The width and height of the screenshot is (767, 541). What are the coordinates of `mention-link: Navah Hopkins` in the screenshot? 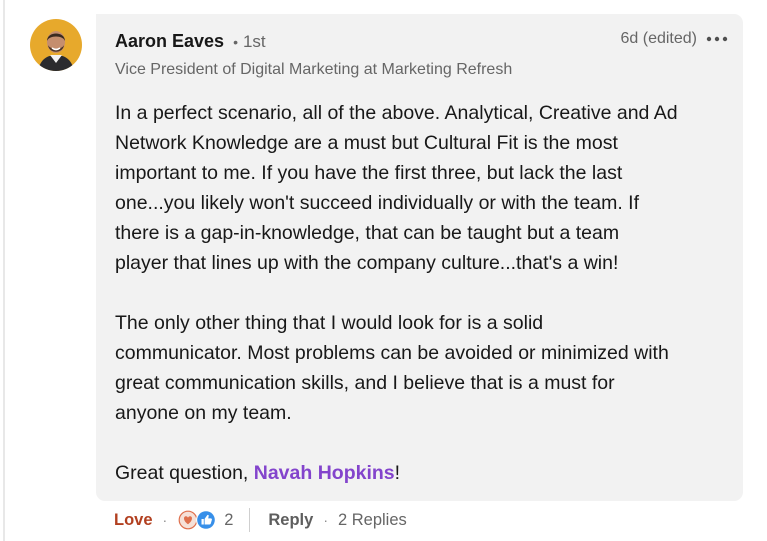 It's located at (324, 473).